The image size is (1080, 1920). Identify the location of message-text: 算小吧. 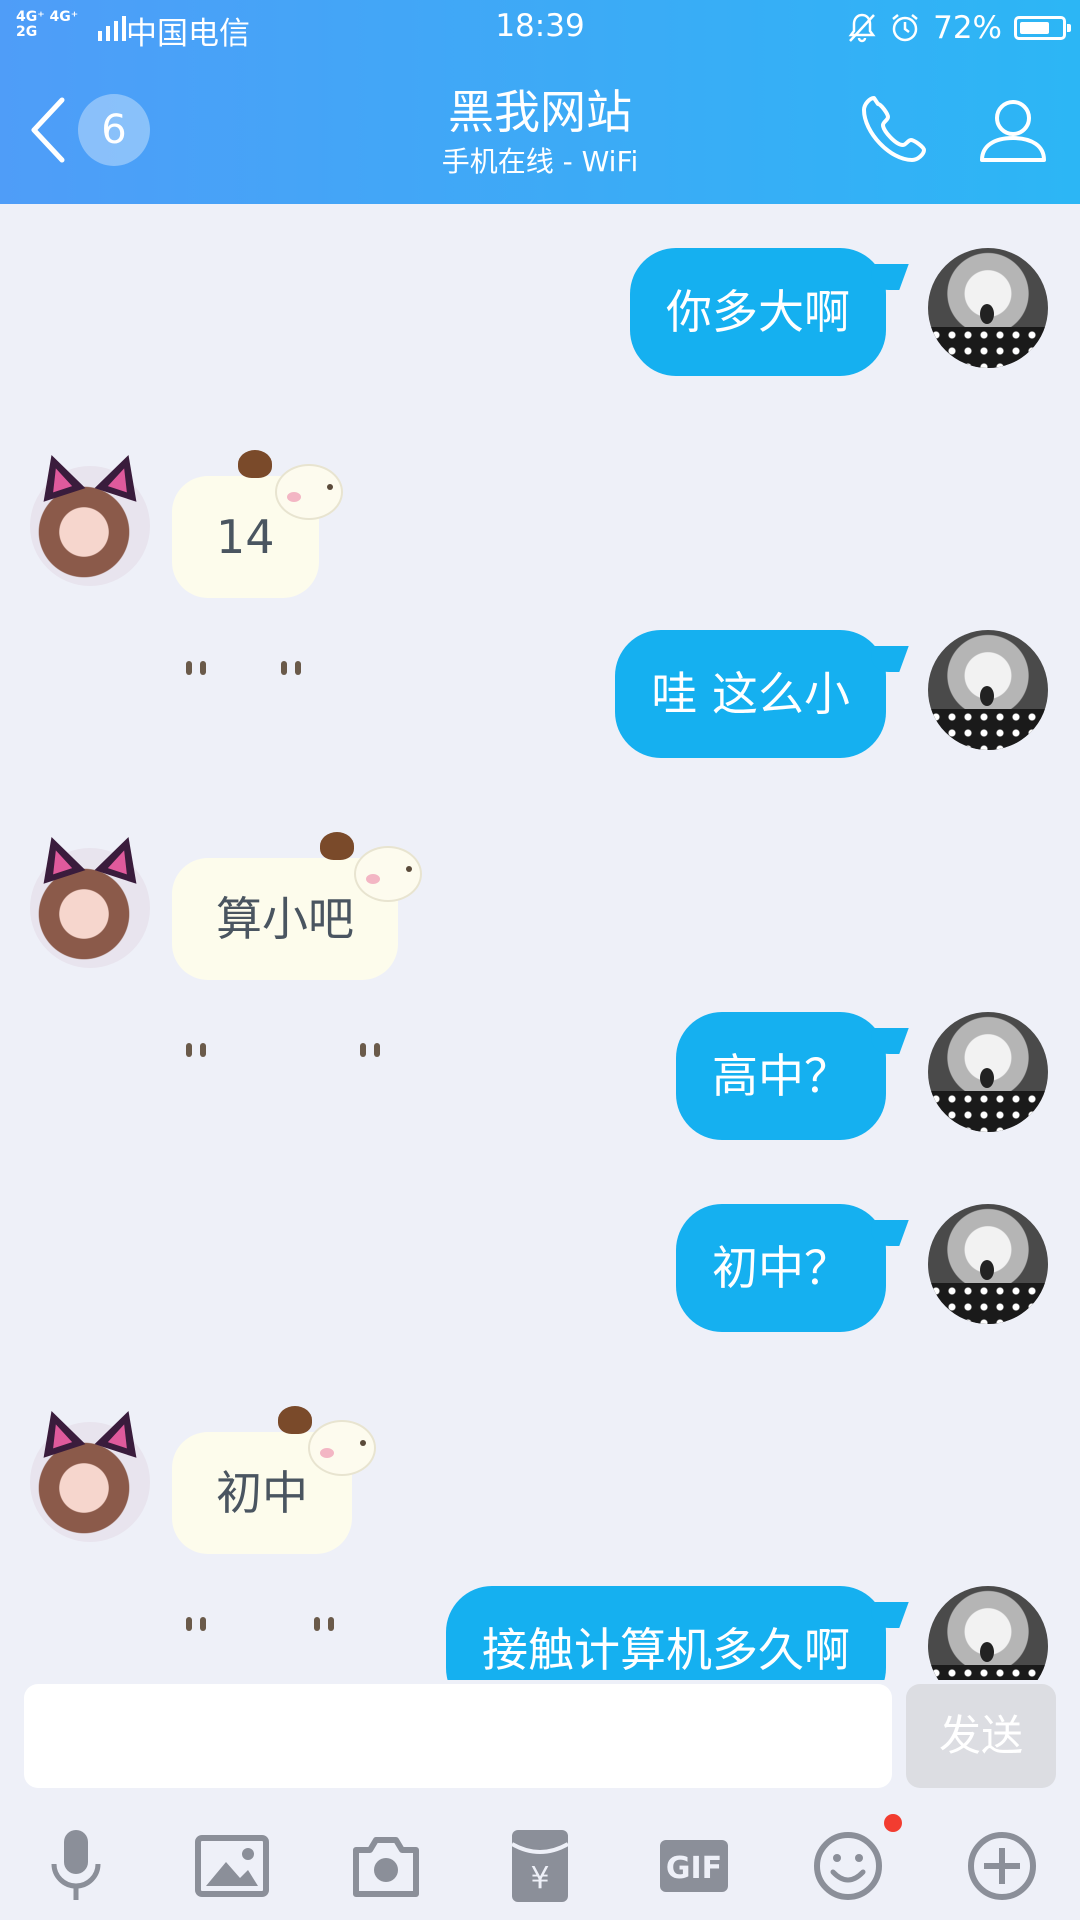
(285, 919).